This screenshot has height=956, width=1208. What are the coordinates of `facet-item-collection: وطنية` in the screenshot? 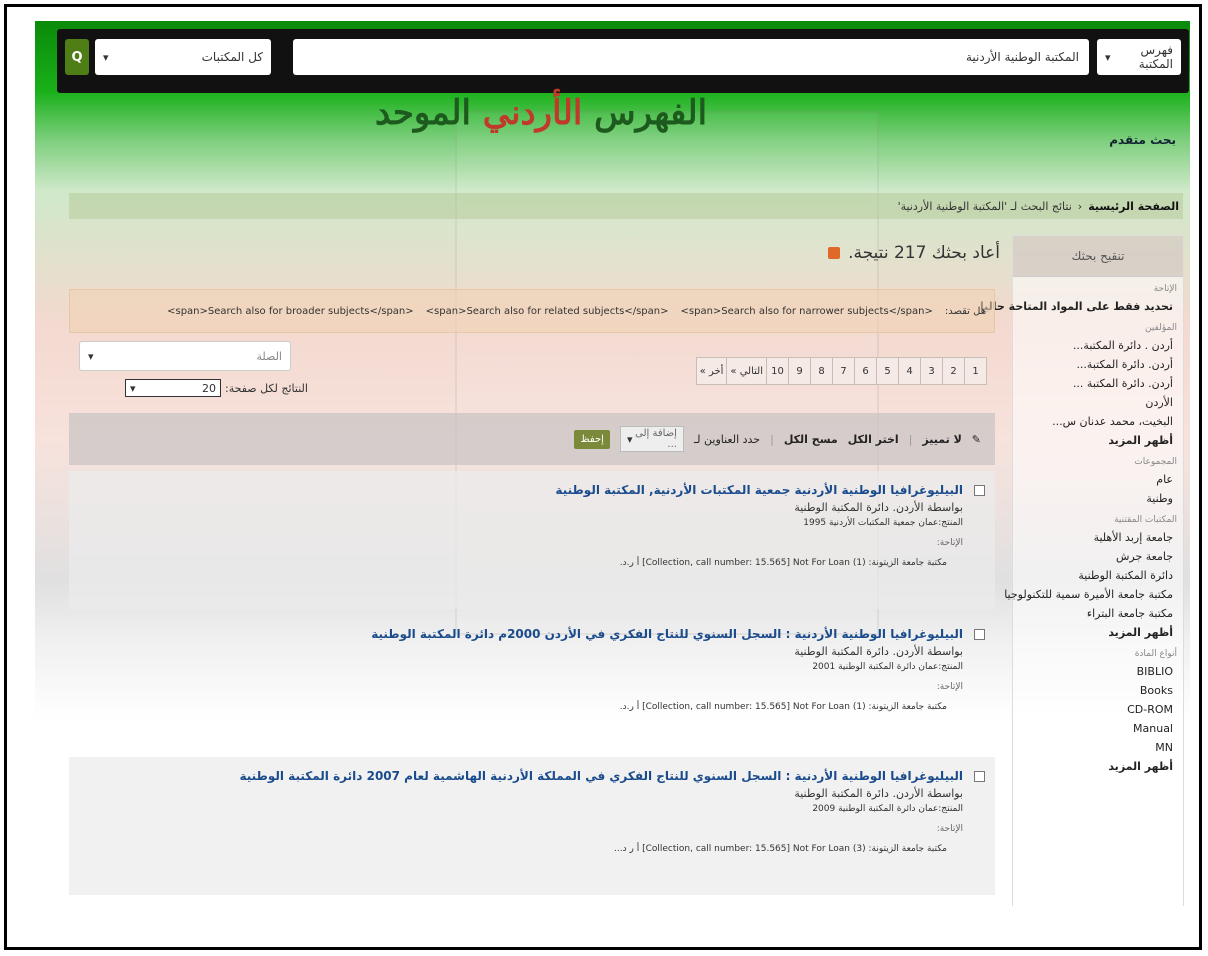 It's located at (1098, 498).